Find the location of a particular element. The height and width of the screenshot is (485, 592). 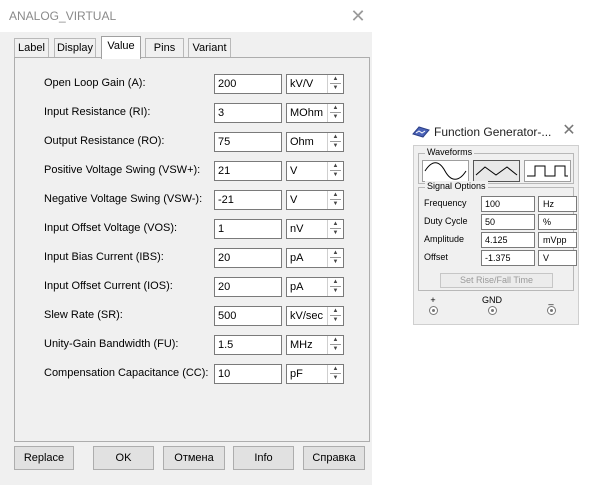

square-wave-button is located at coordinates (547, 171).